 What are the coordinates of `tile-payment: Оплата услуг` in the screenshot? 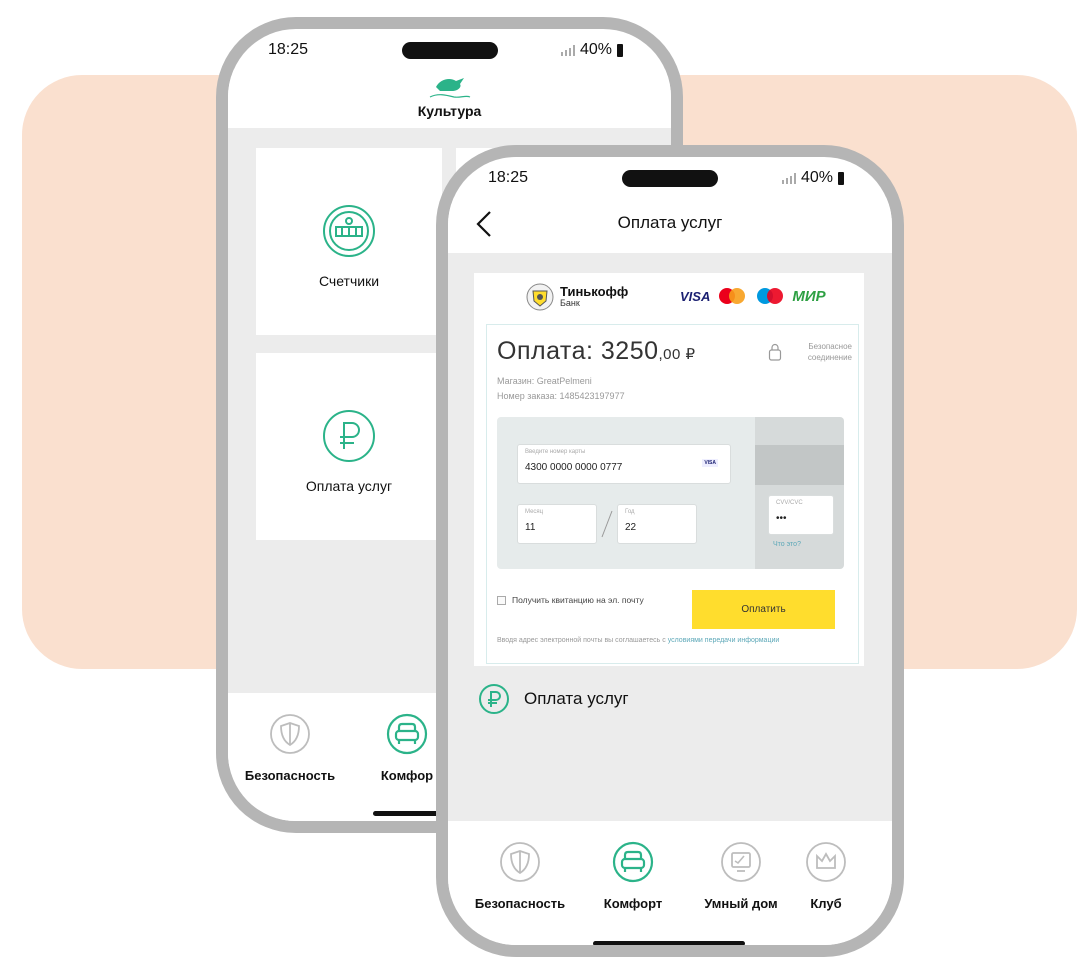 It's located at (349, 446).